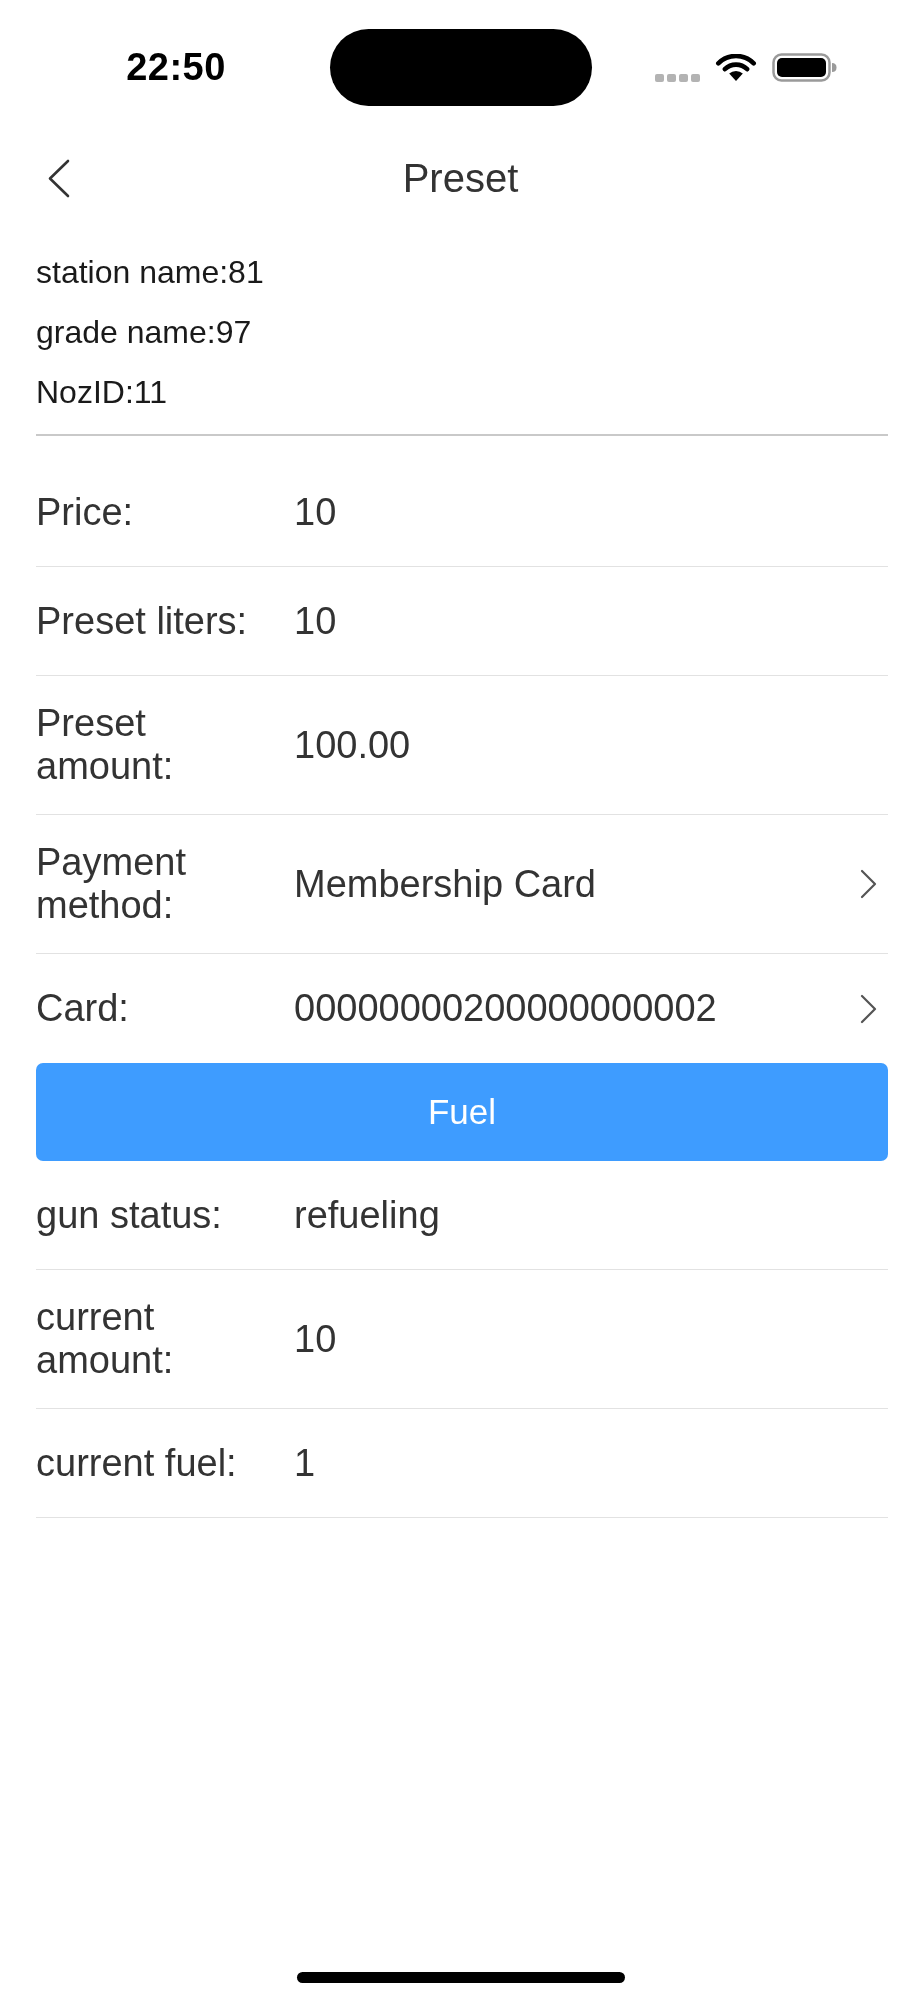 This screenshot has width=921, height=2000. I want to click on field-label: Price:, so click(85, 512).